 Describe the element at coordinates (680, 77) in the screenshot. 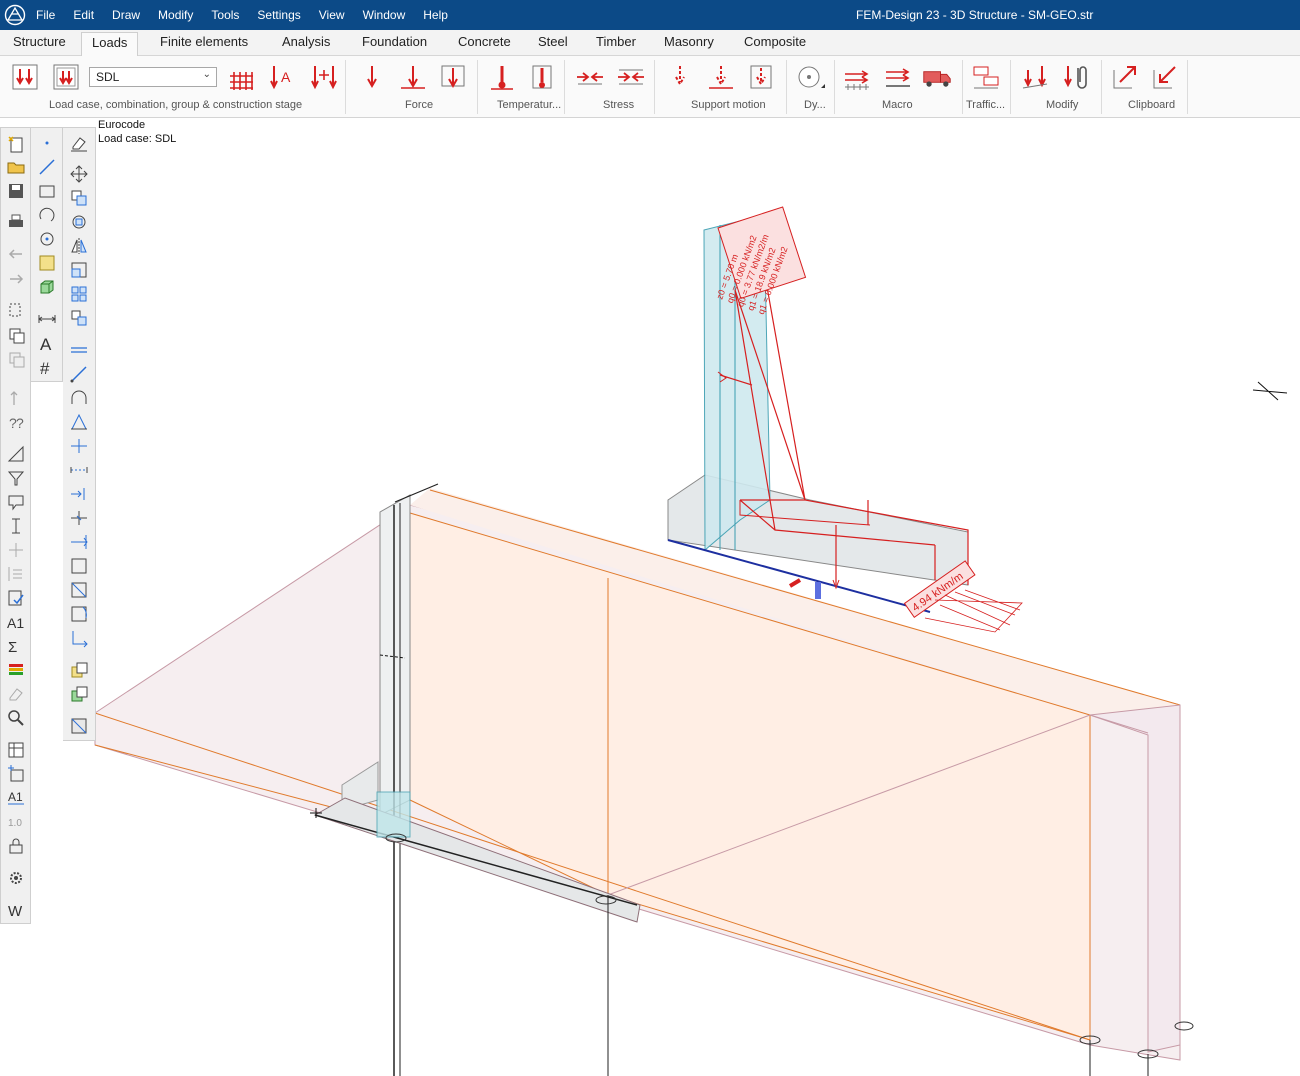

I see `point-support-motion-icon` at that location.